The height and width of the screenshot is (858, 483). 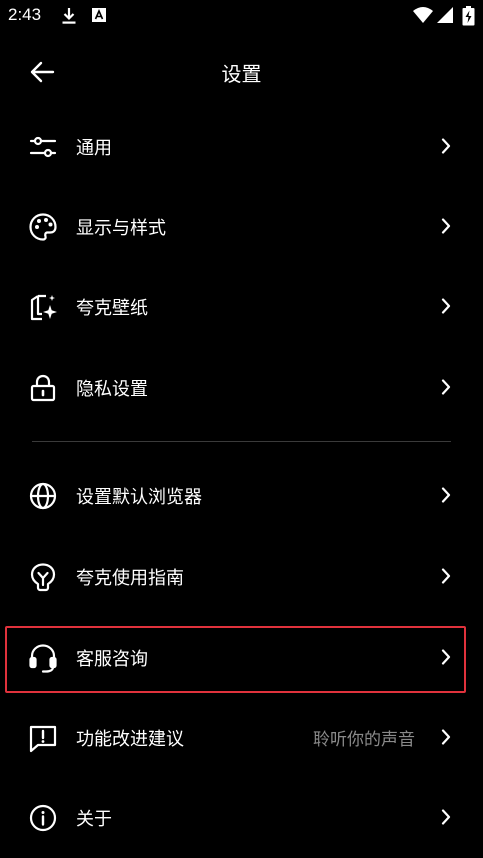 I want to click on menu-item-user-guide: 夸克使用指南, so click(x=241, y=576).